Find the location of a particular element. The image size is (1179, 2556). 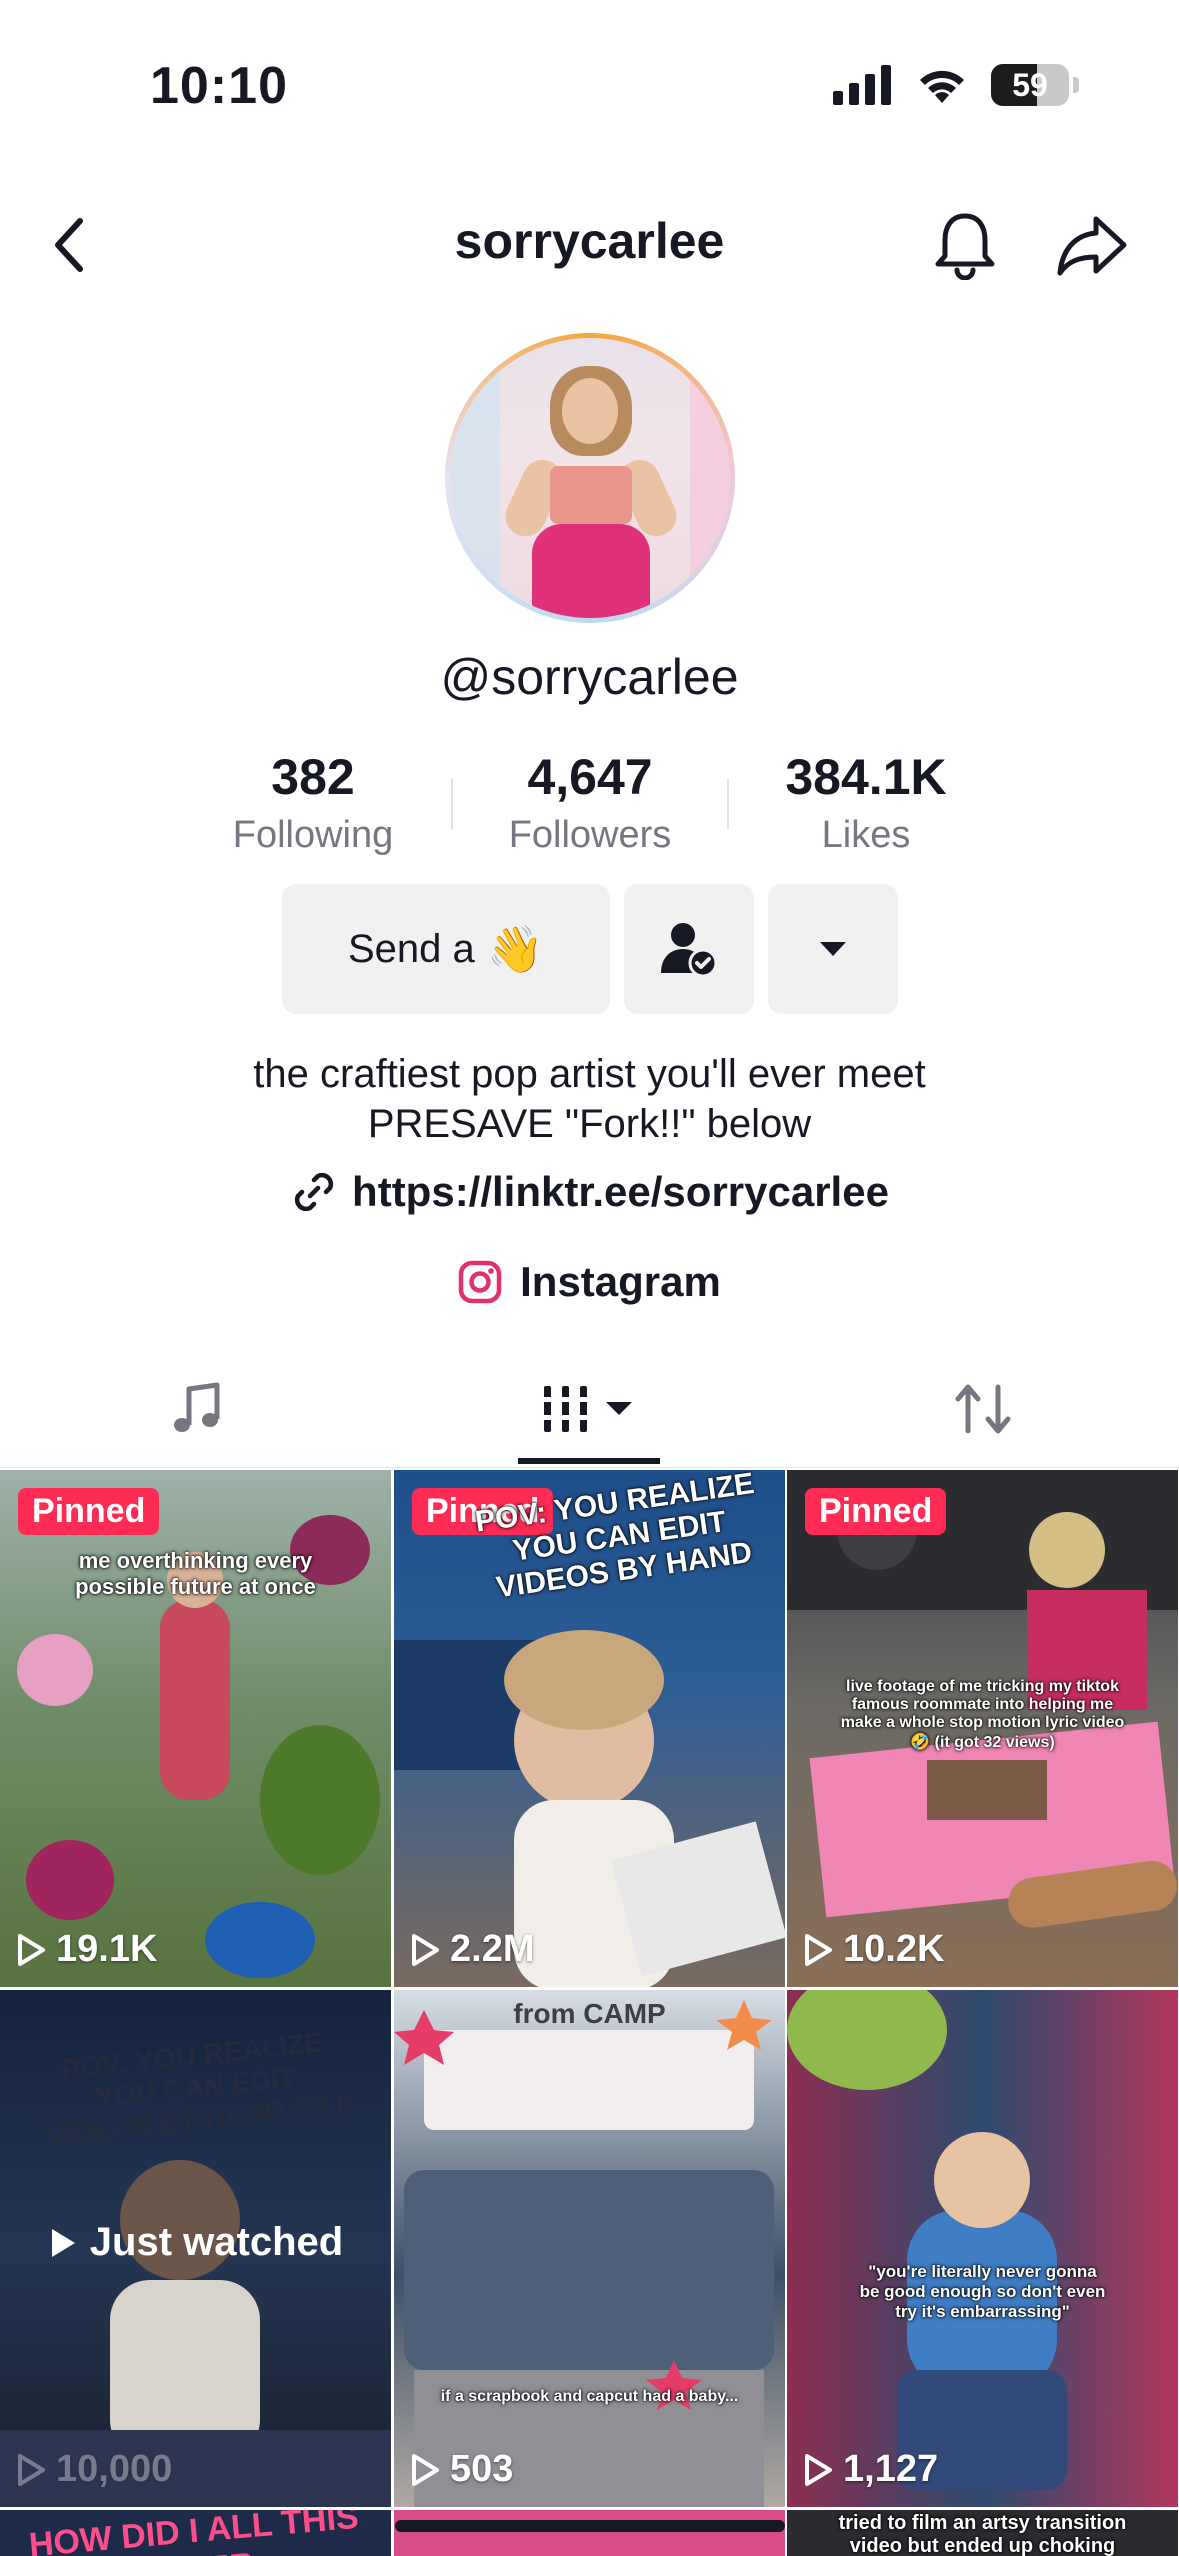

instagram-icon is located at coordinates (480, 1282).